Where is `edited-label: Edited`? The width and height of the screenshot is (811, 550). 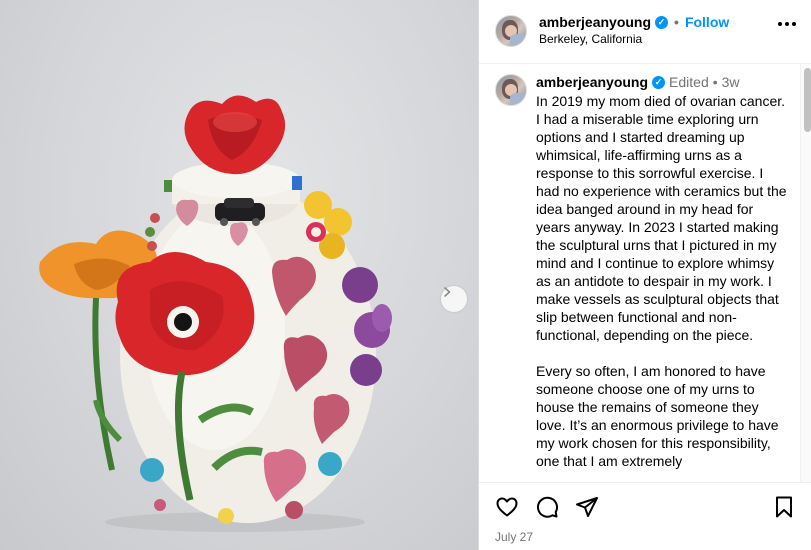
edited-label: Edited is located at coordinates (689, 82).